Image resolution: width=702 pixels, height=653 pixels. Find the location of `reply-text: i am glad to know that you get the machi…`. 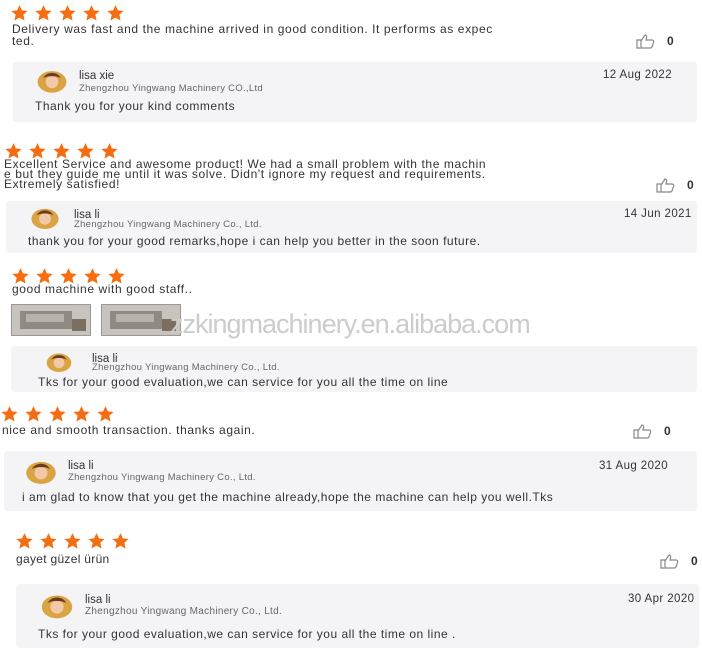

reply-text: i am glad to know that you get the machi… is located at coordinates (288, 497).